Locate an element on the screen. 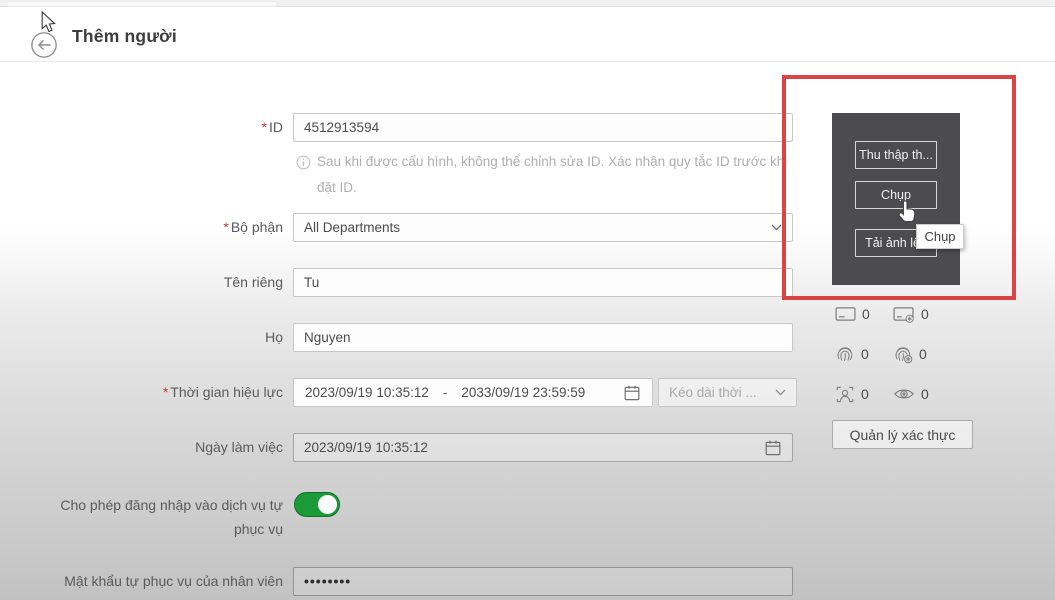 This screenshot has height=600, width=1055. first-name-input is located at coordinates (543, 282).